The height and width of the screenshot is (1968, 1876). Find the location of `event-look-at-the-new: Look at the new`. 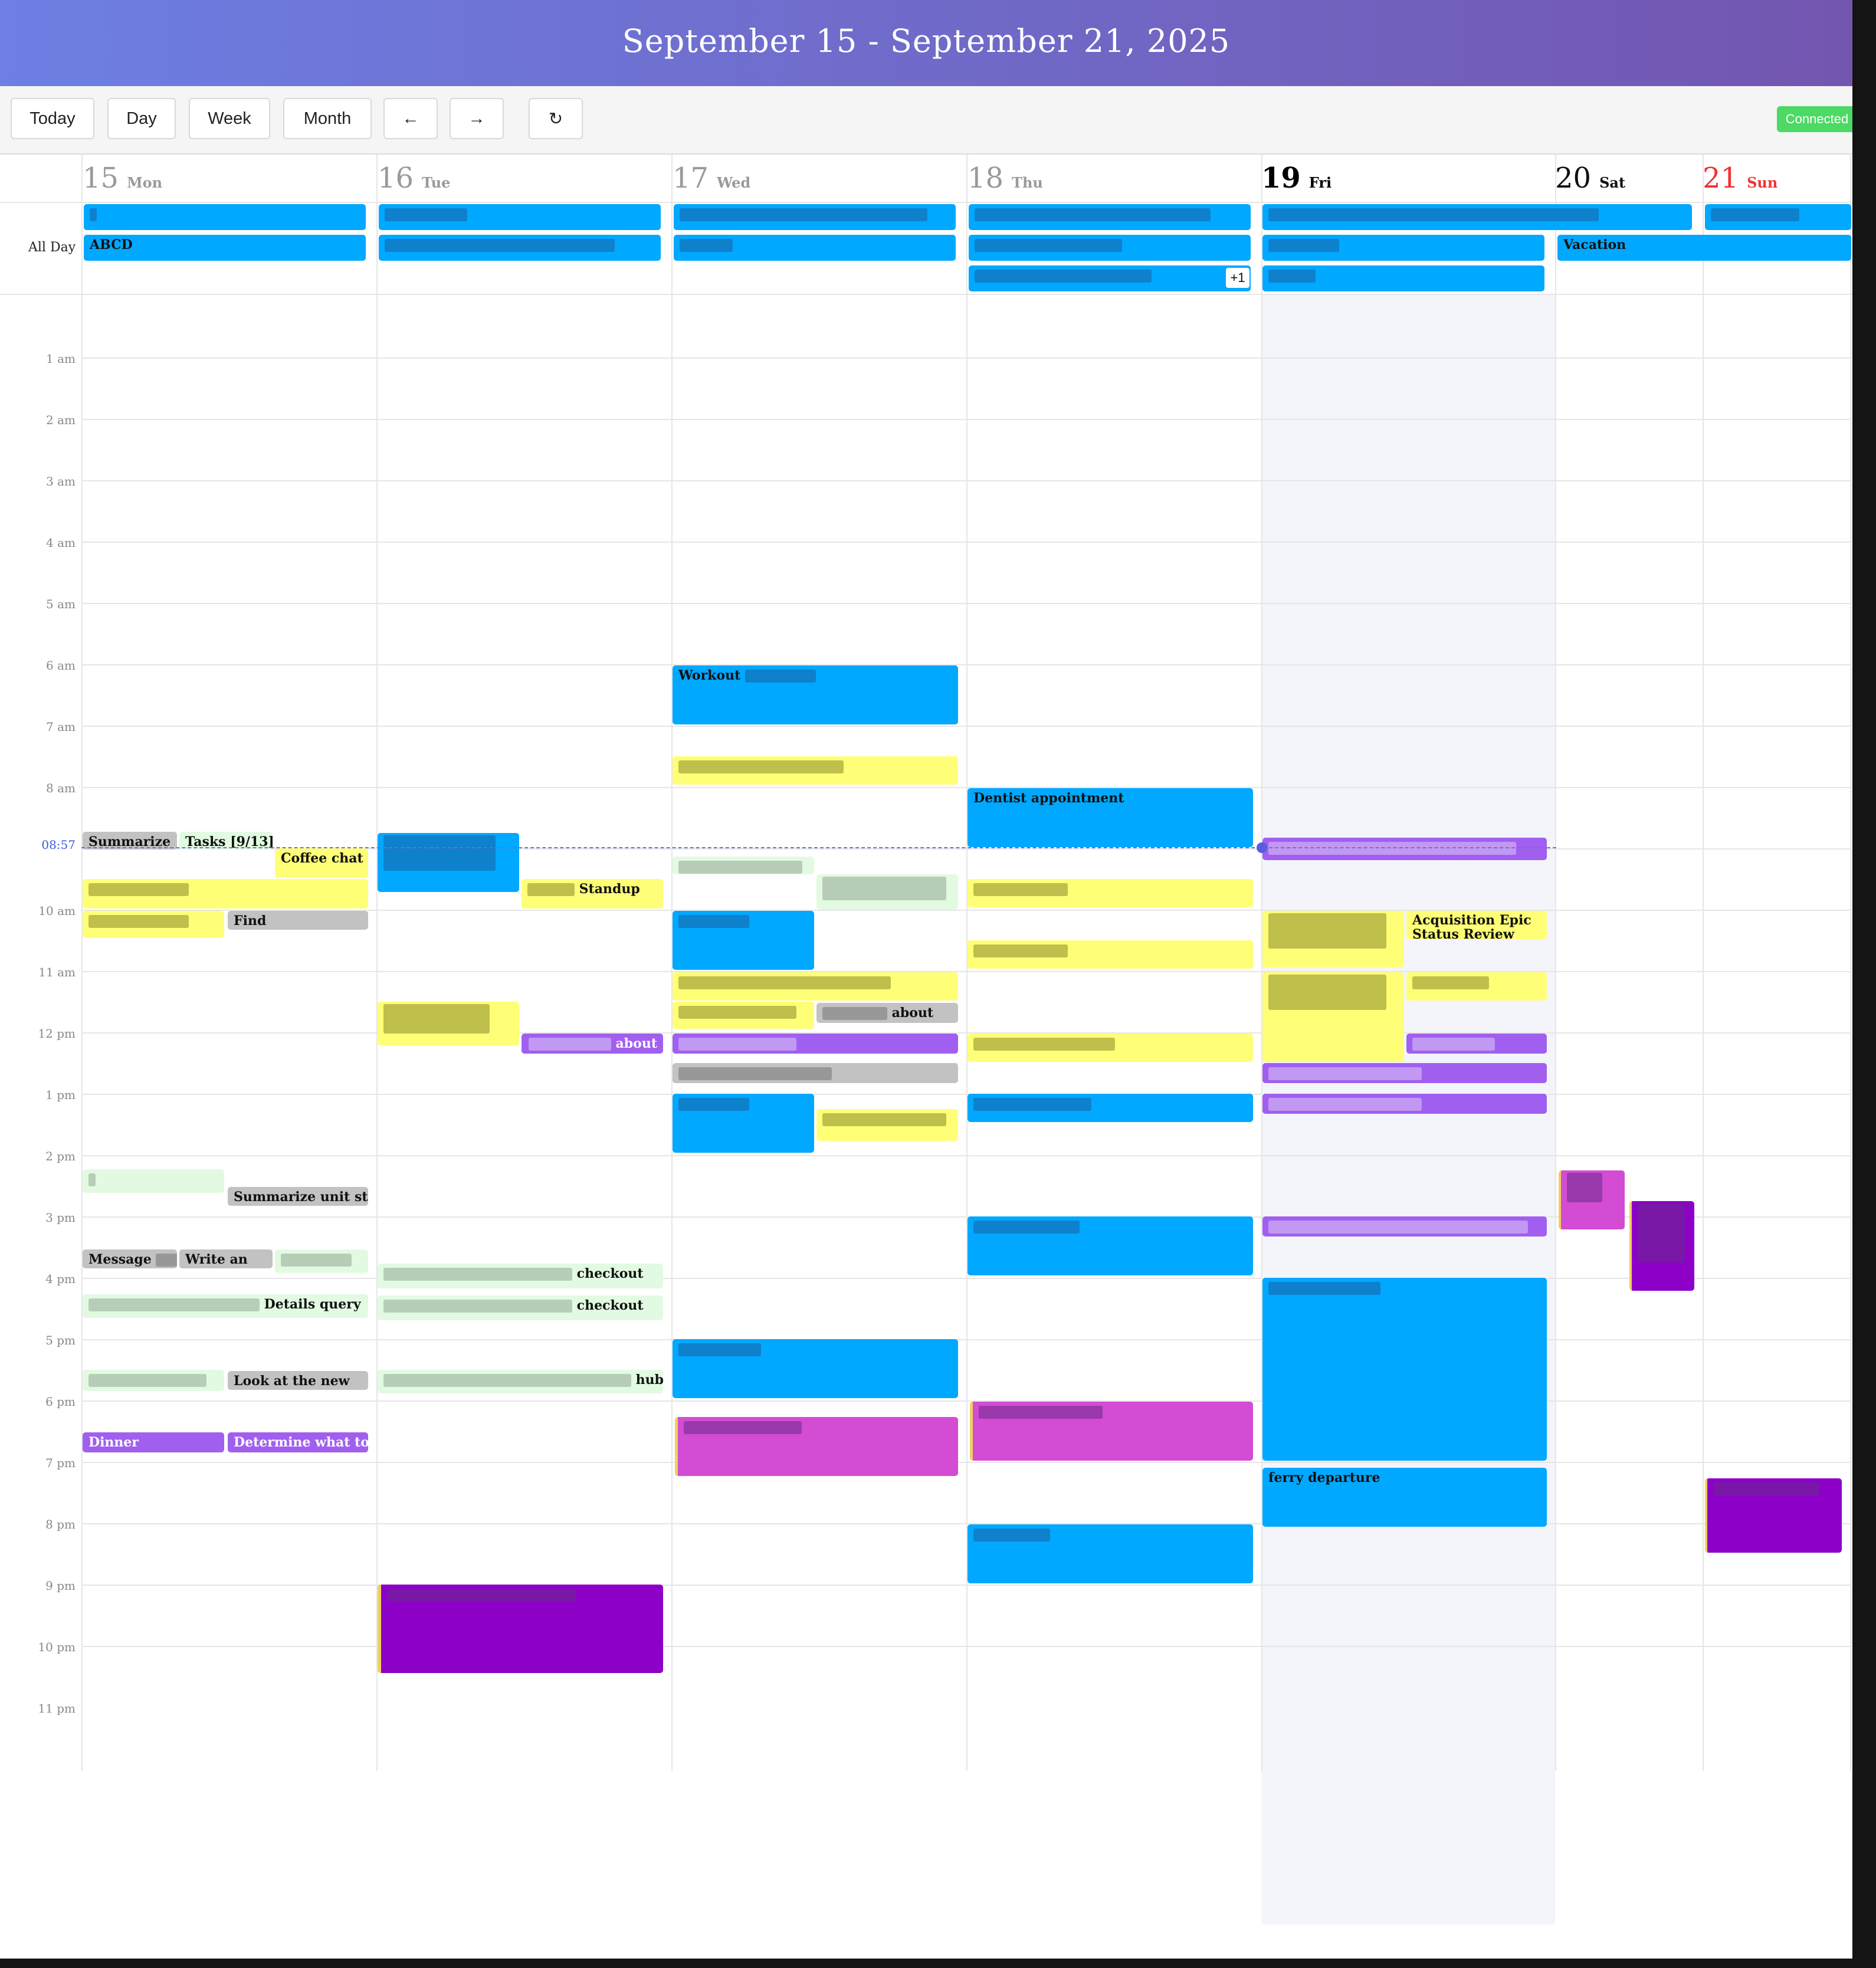

event-look-at-the-new: Look at the new is located at coordinates (298, 1380).